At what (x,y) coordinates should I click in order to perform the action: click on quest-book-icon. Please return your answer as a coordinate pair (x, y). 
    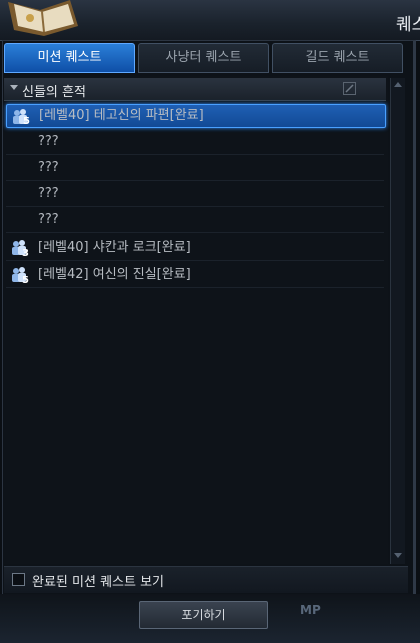
    Looking at the image, I should click on (43, 18).